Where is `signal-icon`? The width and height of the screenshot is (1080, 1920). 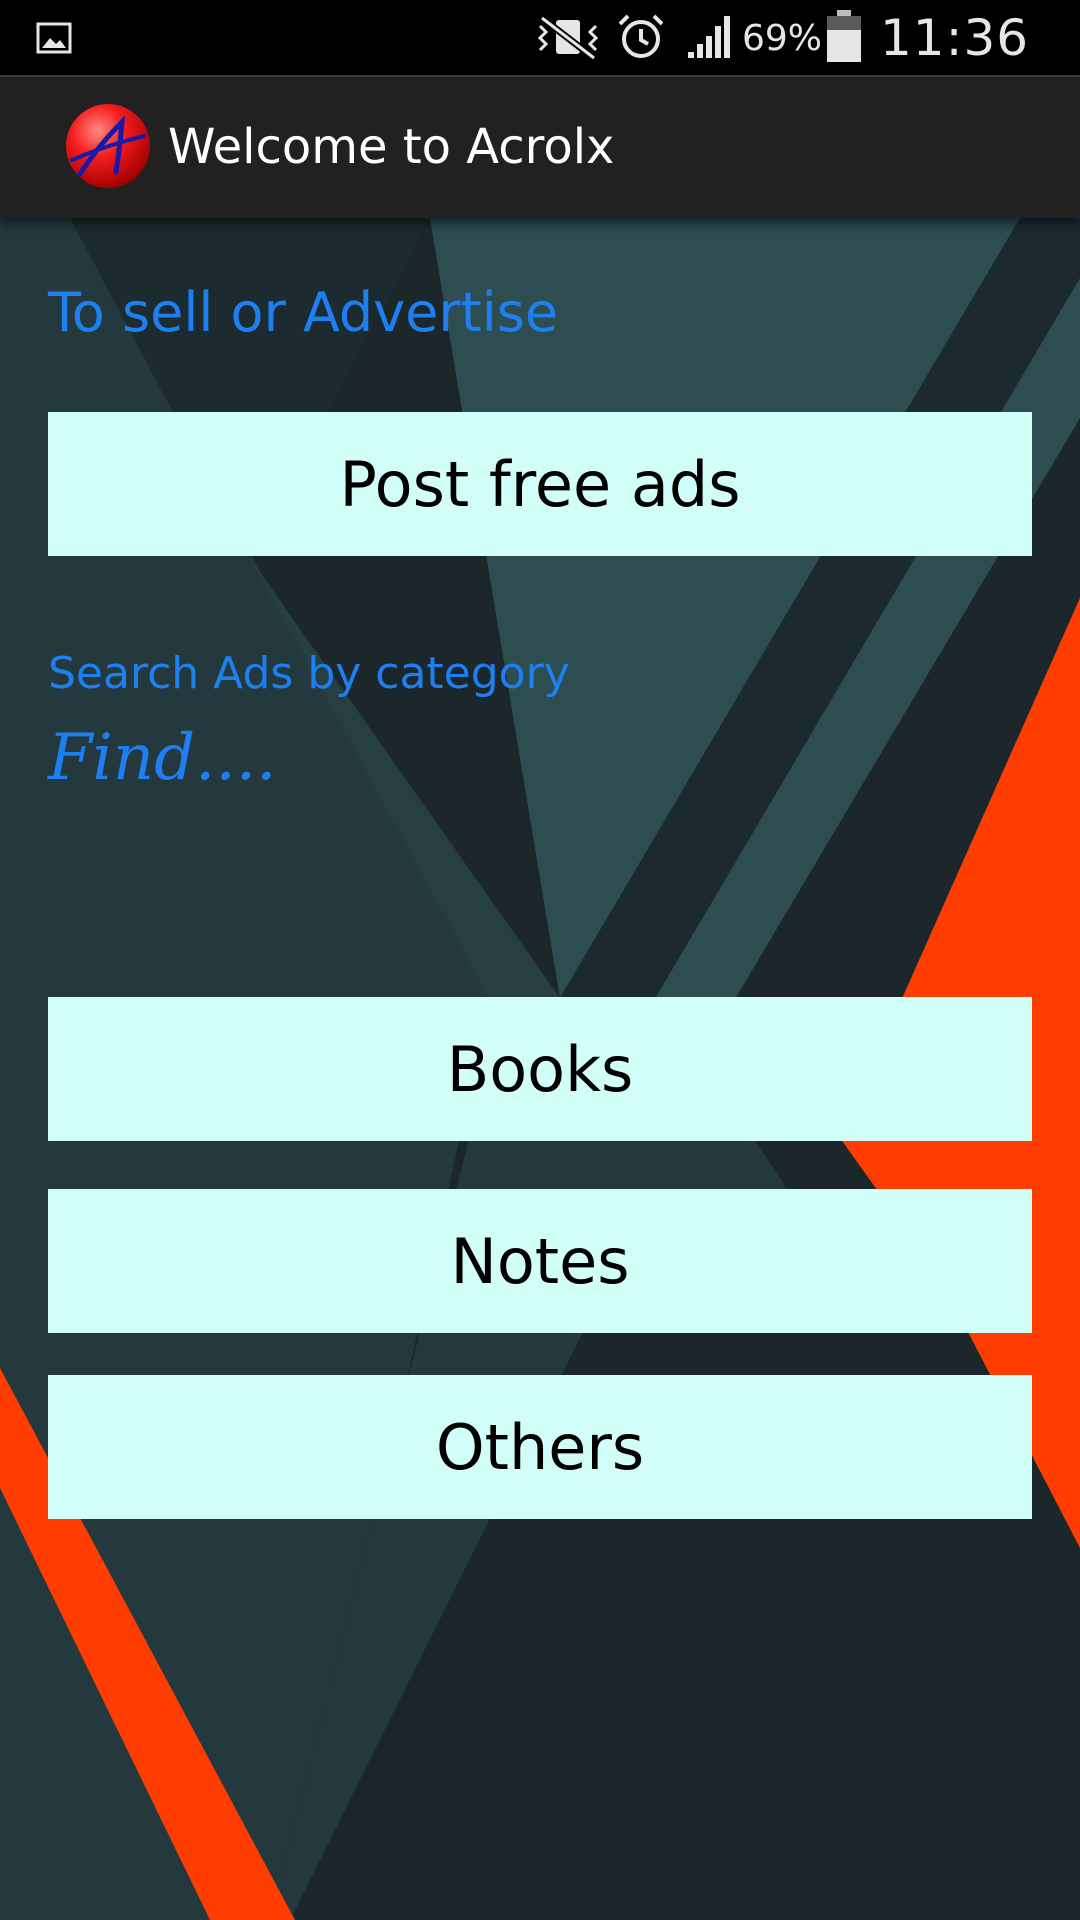
signal-icon is located at coordinates (709, 37).